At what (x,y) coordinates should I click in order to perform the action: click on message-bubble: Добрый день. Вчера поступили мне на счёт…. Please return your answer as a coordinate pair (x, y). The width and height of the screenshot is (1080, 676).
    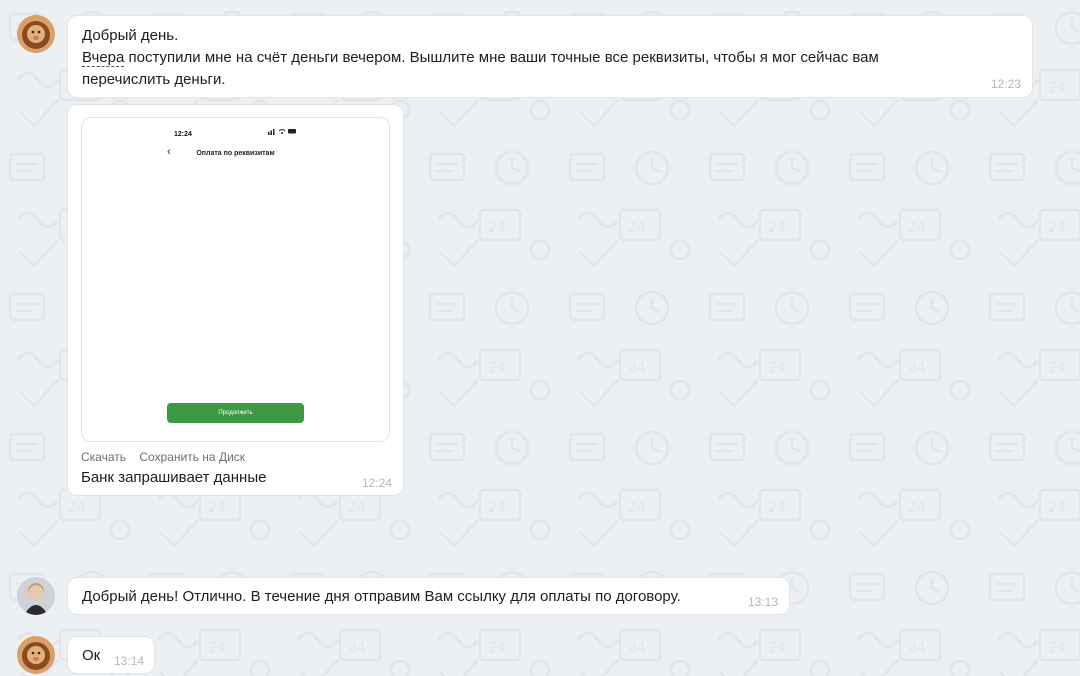
    Looking at the image, I should click on (550, 56).